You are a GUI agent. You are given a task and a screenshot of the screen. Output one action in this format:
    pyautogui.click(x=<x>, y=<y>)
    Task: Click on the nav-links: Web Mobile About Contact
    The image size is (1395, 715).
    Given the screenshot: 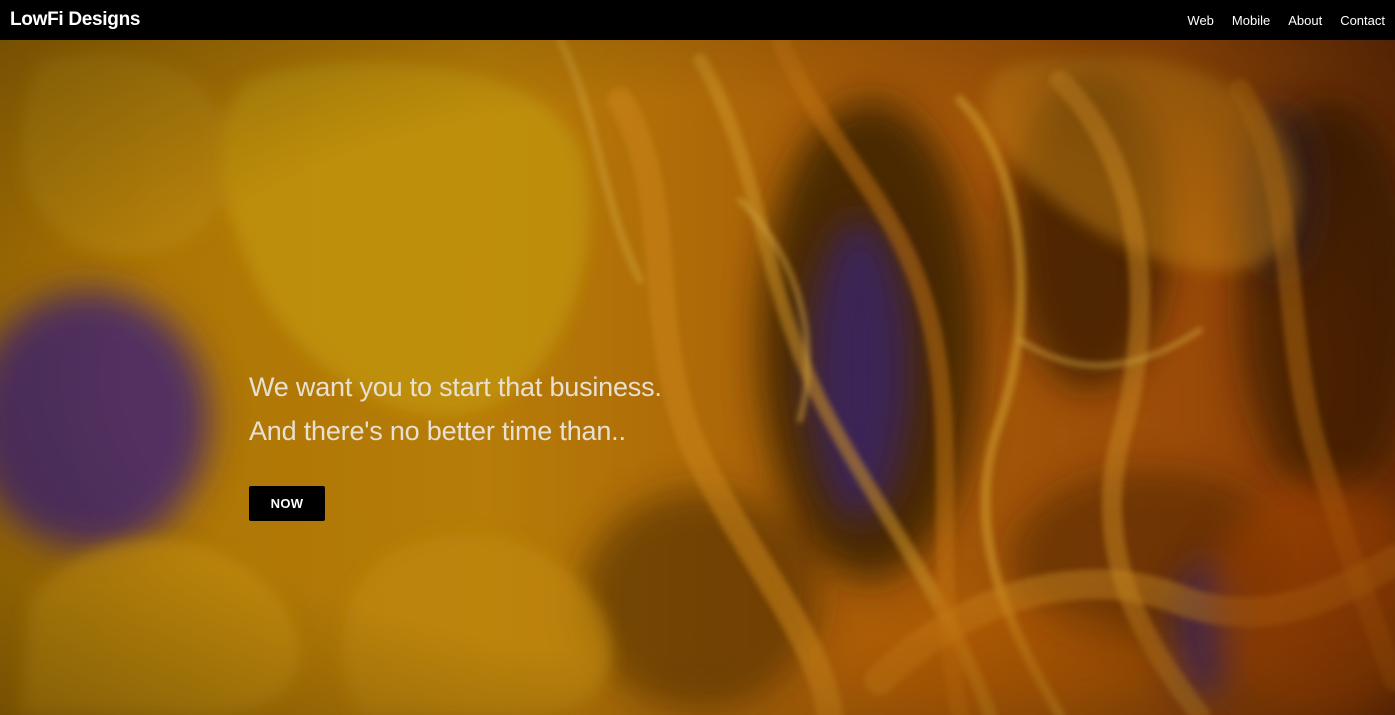 What is the action you would take?
    pyautogui.click(x=1286, y=20)
    